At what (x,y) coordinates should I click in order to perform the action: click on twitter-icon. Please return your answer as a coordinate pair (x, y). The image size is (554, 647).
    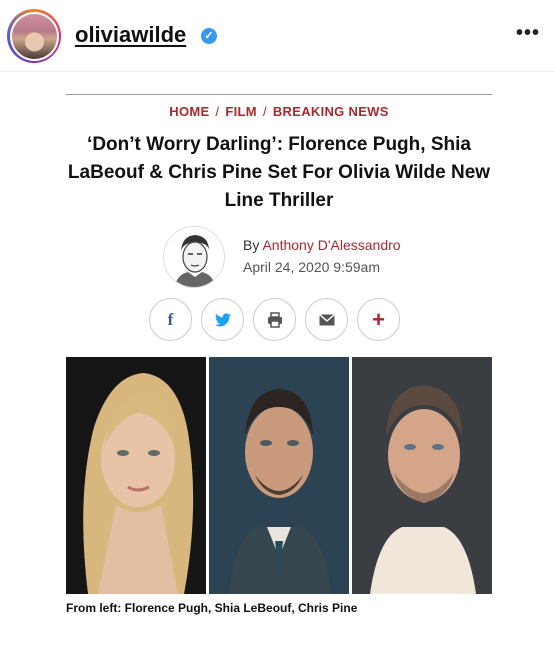
    Looking at the image, I should click on (222, 319).